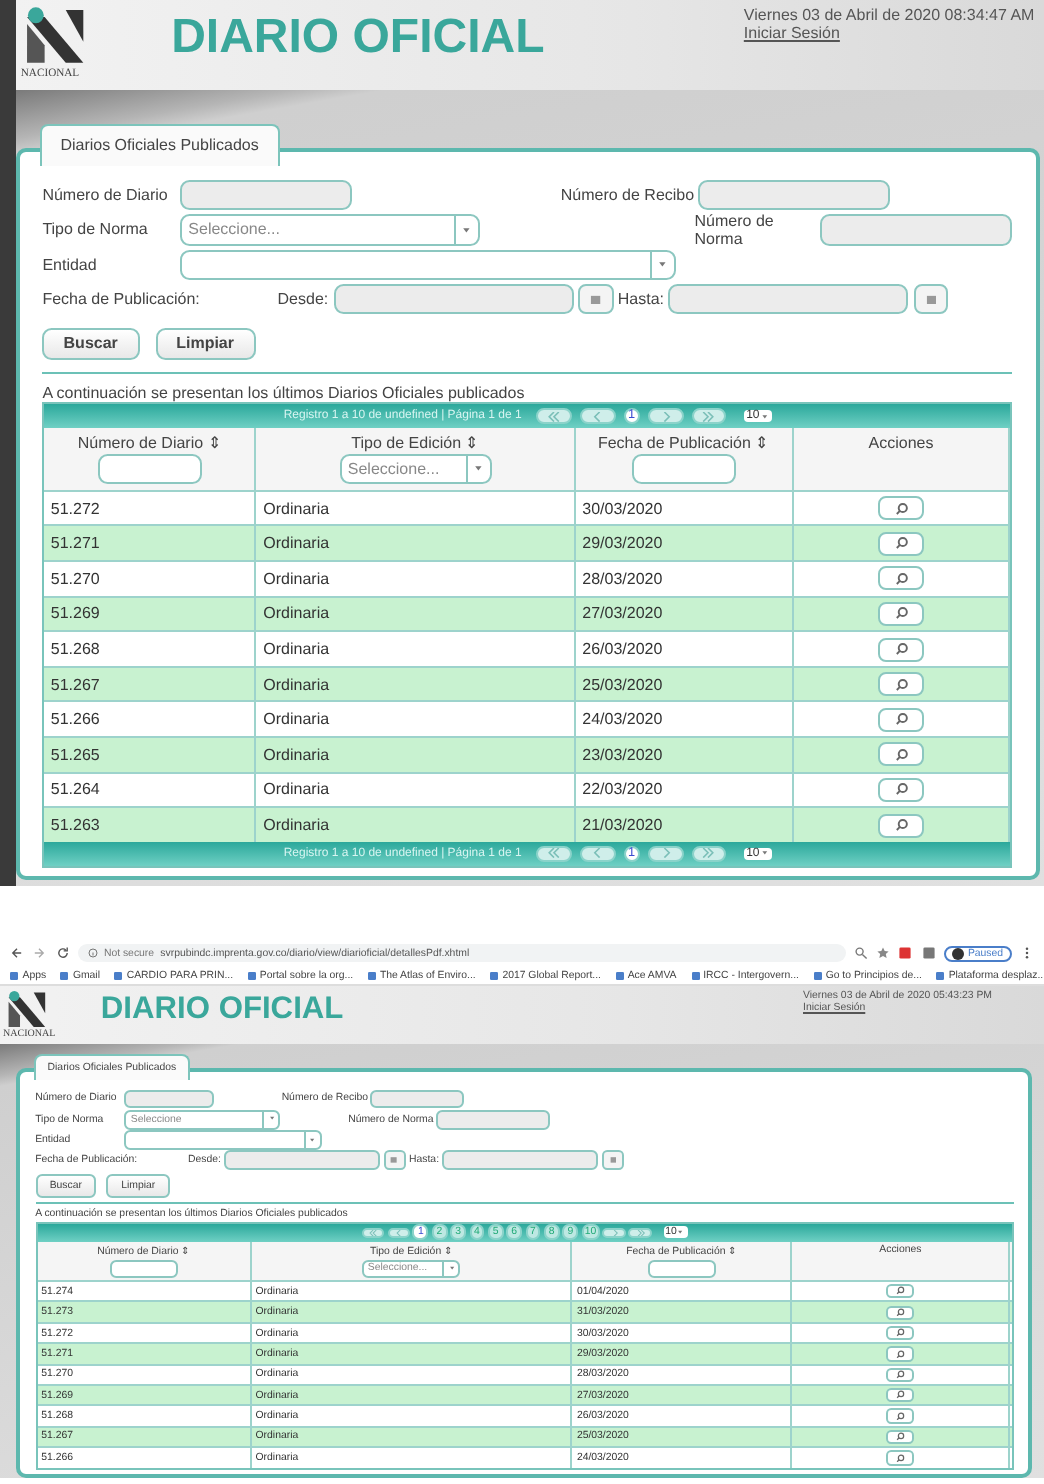 The height and width of the screenshot is (1484, 1044). I want to click on column-title: Fecha de Publicación ⇕, so click(683, 442).